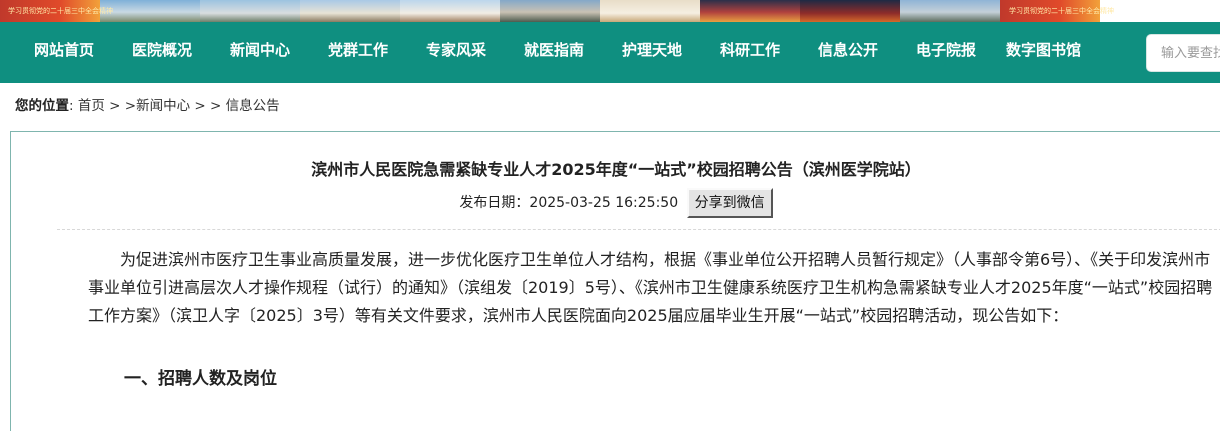 This screenshot has width=1220, height=431. What do you see at coordinates (260, 50) in the screenshot?
I see `nav-item-news: 新闻中心` at bounding box center [260, 50].